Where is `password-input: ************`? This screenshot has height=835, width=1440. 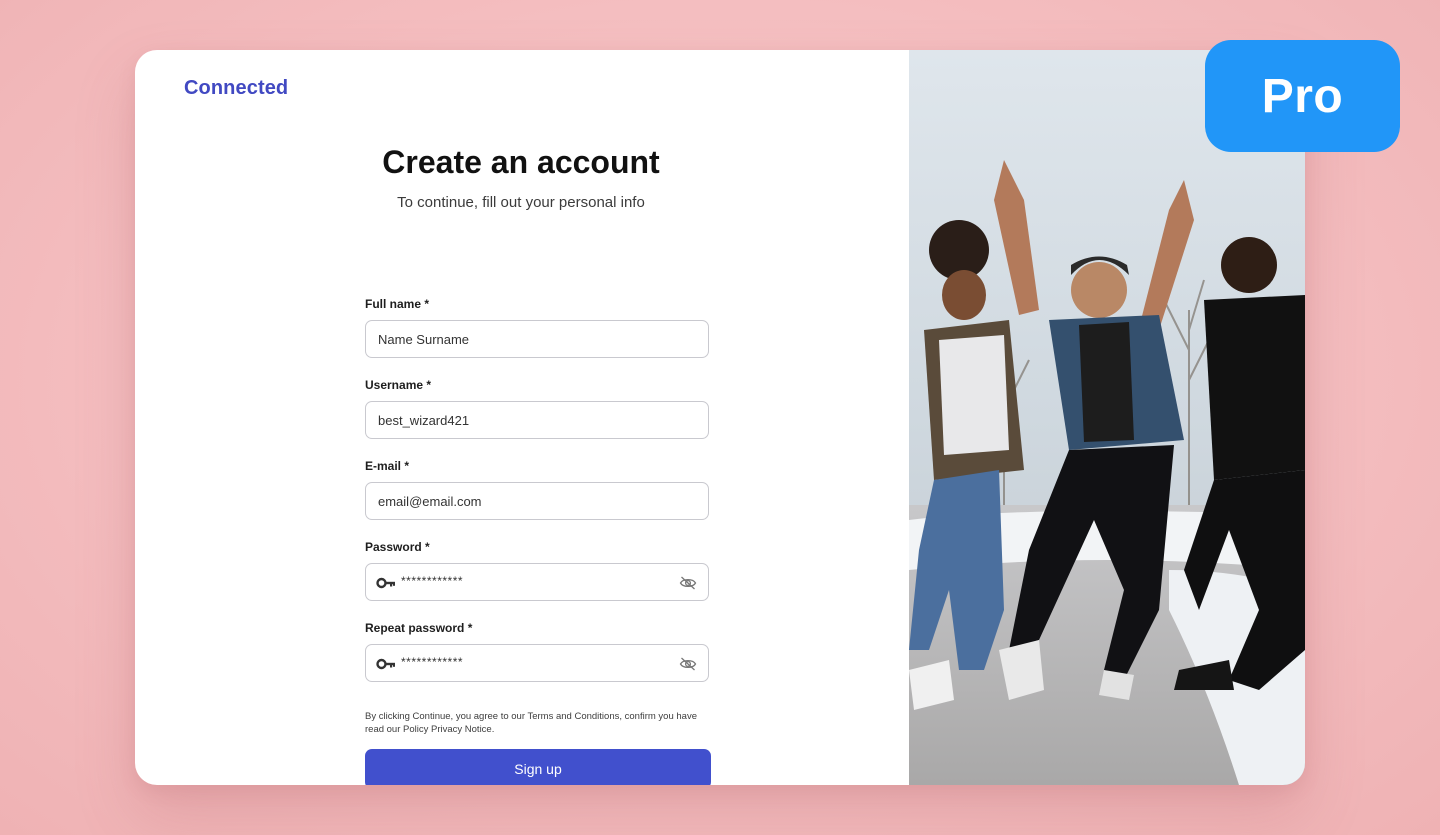
password-input: ************ is located at coordinates (537, 582).